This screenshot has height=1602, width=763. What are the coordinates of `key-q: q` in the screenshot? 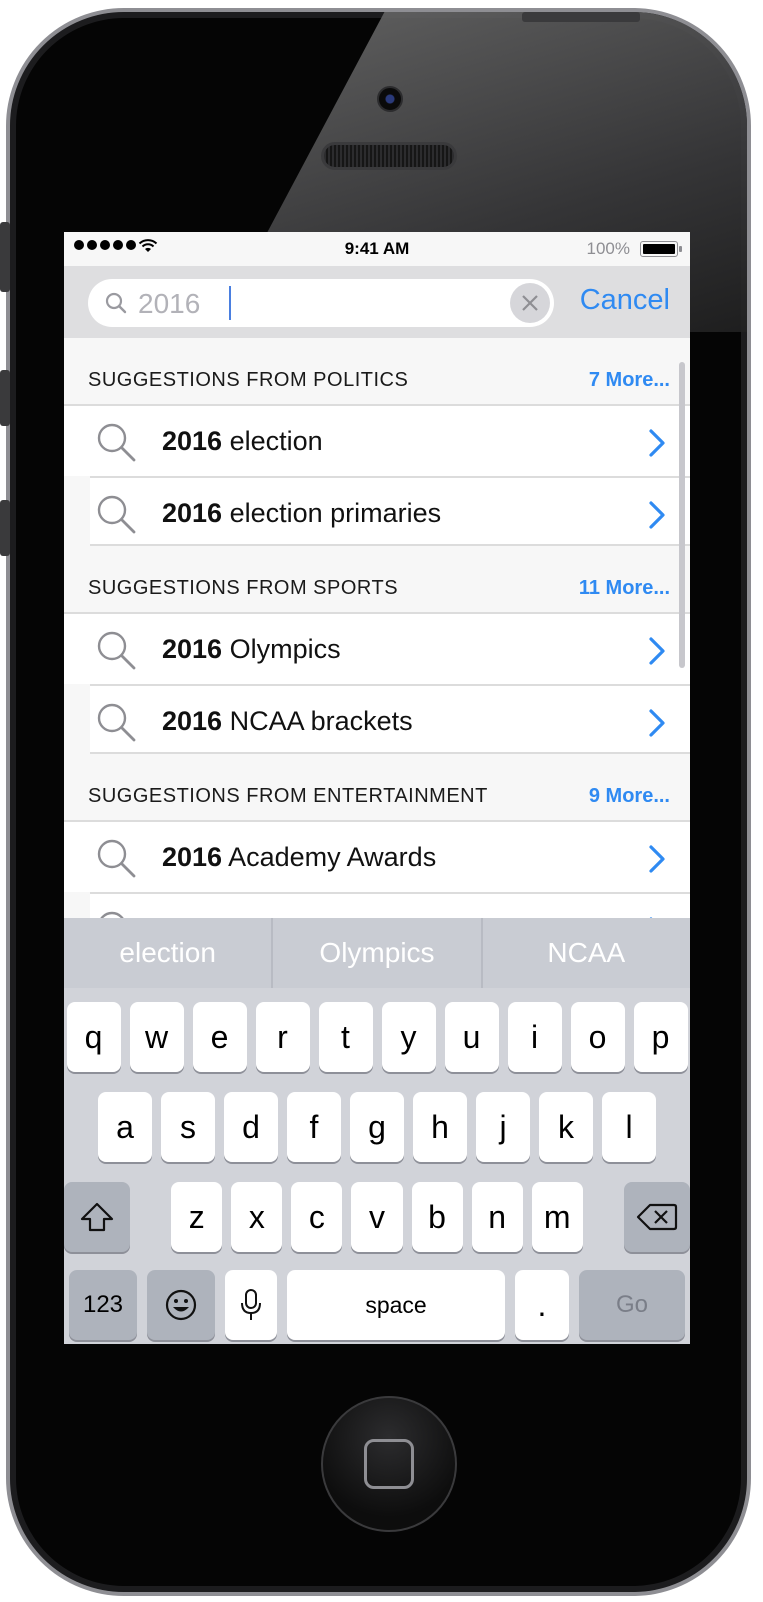 It's located at (93, 1037).